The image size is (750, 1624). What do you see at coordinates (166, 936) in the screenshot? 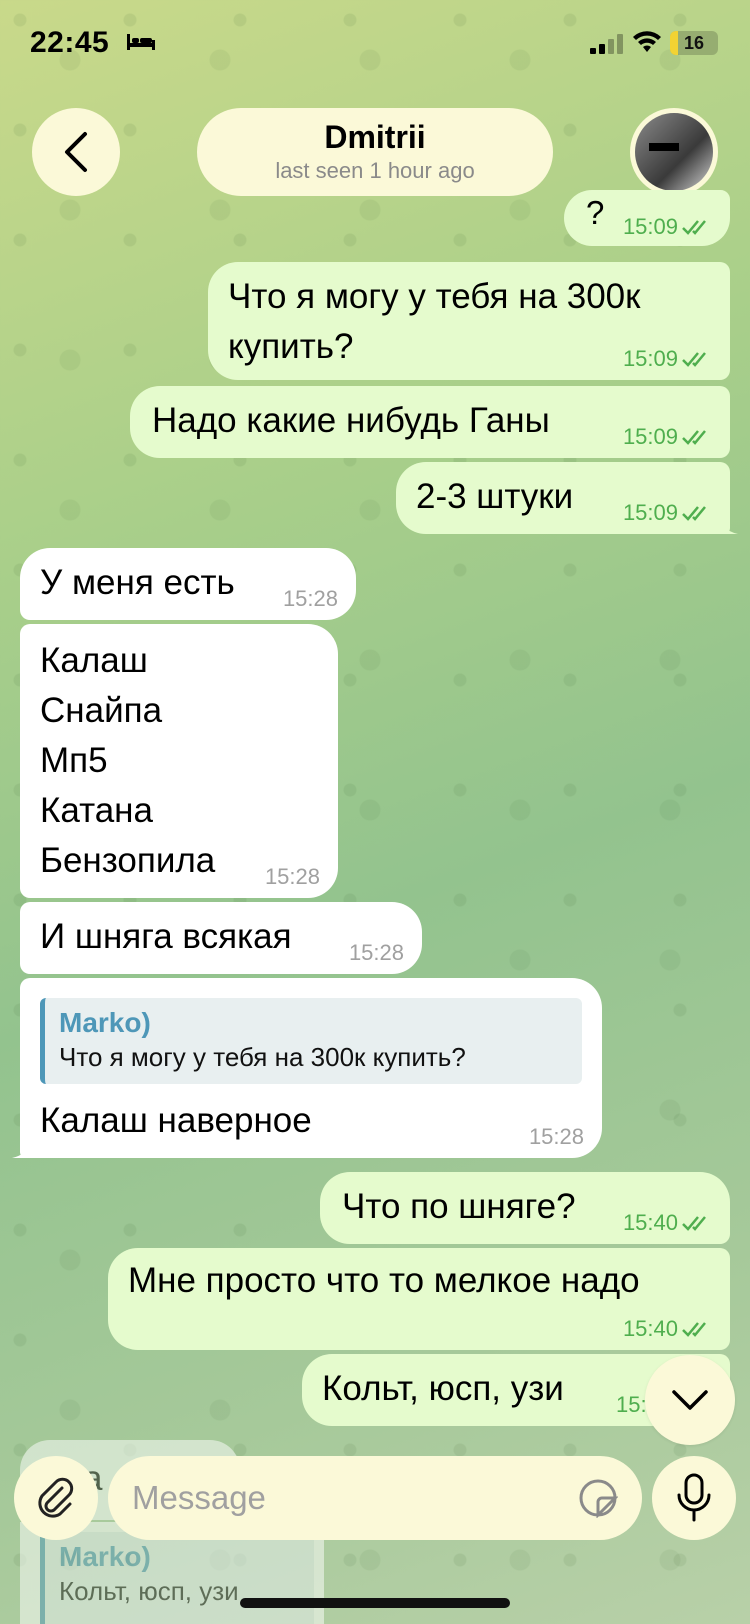
I see `message-text: И шняга всякая` at bounding box center [166, 936].